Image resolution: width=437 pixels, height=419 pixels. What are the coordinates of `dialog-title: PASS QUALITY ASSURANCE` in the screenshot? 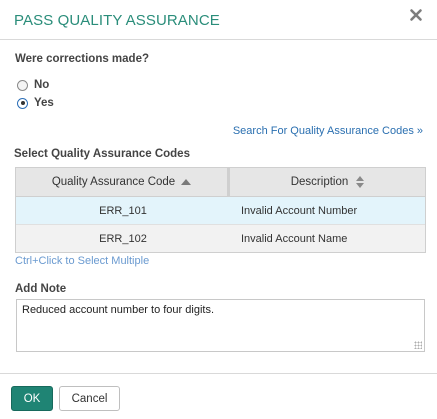 It's located at (117, 20).